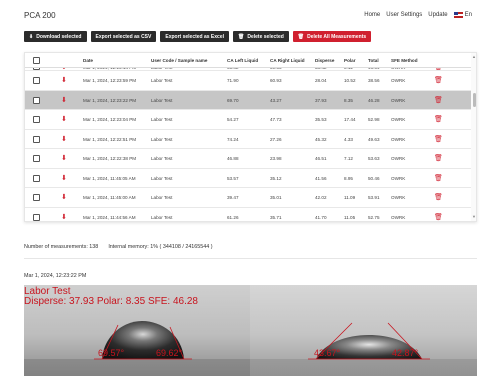  What do you see at coordinates (348, 139) in the screenshot?
I see `cell-polar: 4.33` at bounding box center [348, 139].